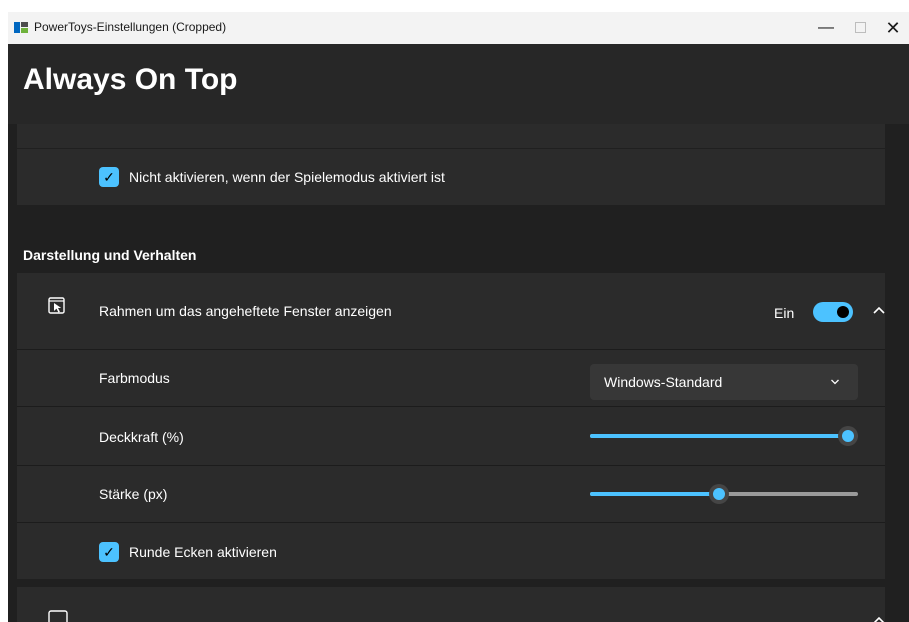  What do you see at coordinates (663, 382) in the screenshot?
I see `color-mode-value: Windows-Standard` at bounding box center [663, 382].